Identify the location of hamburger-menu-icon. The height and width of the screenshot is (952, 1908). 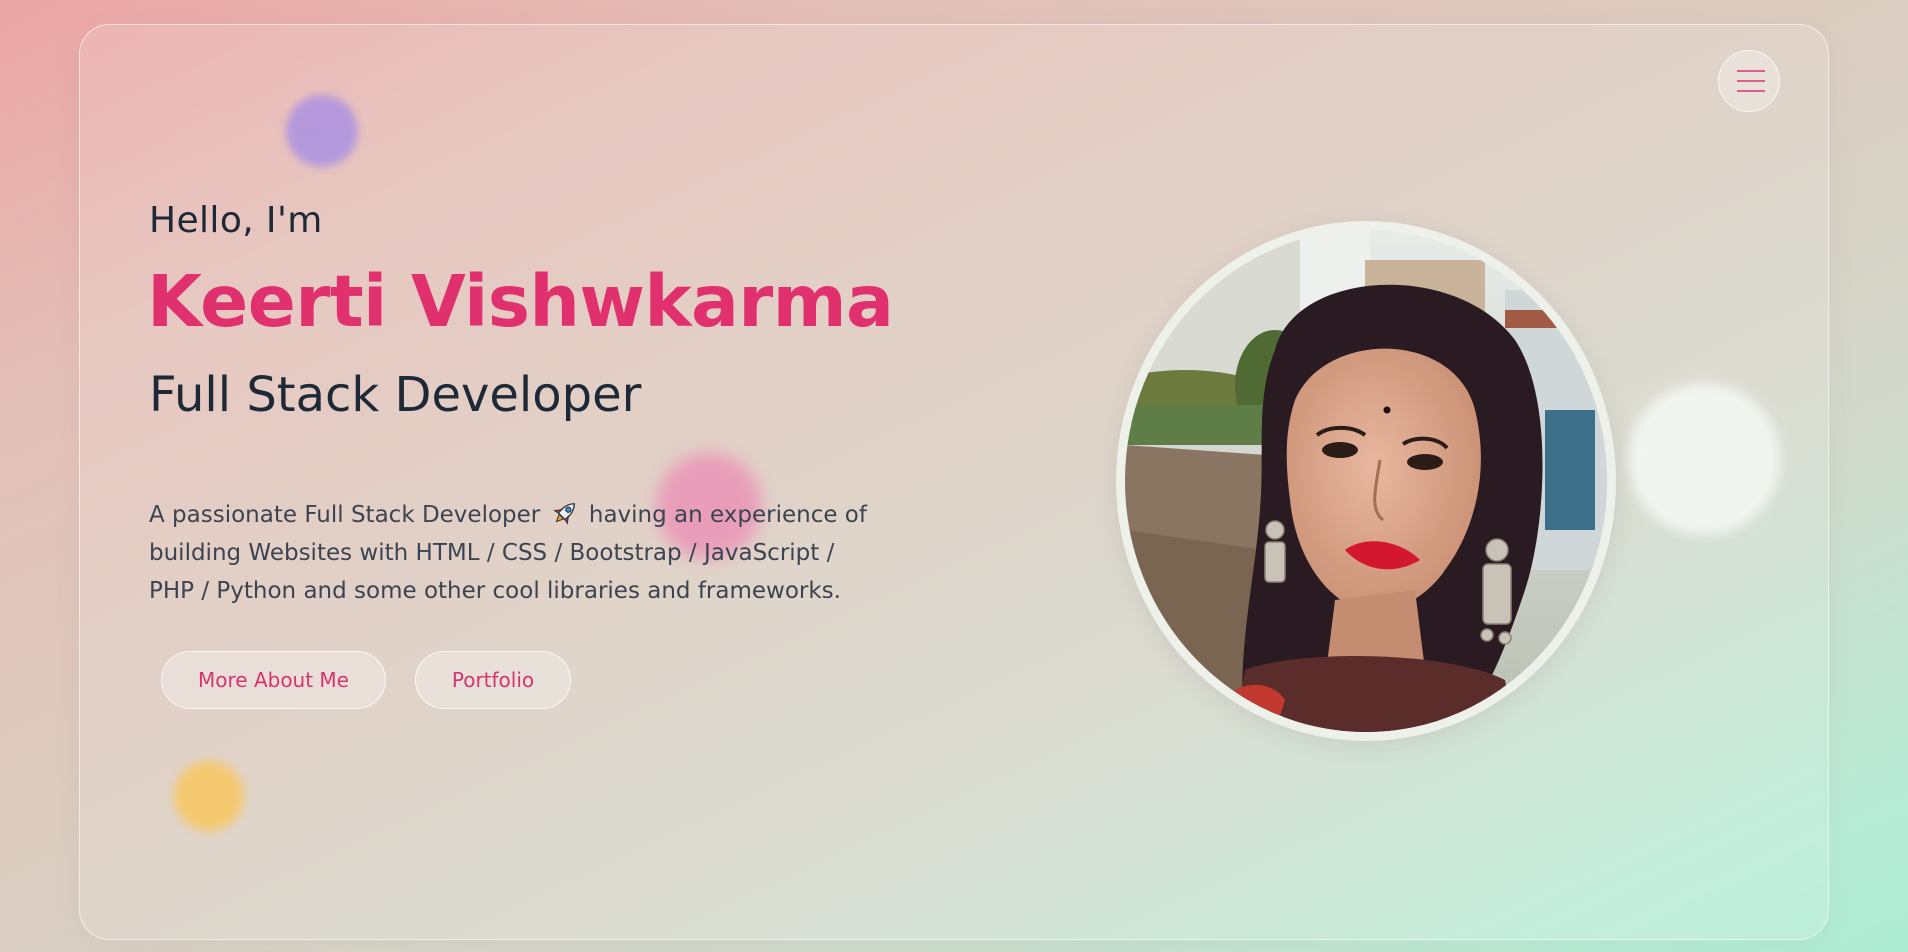
(1751, 81).